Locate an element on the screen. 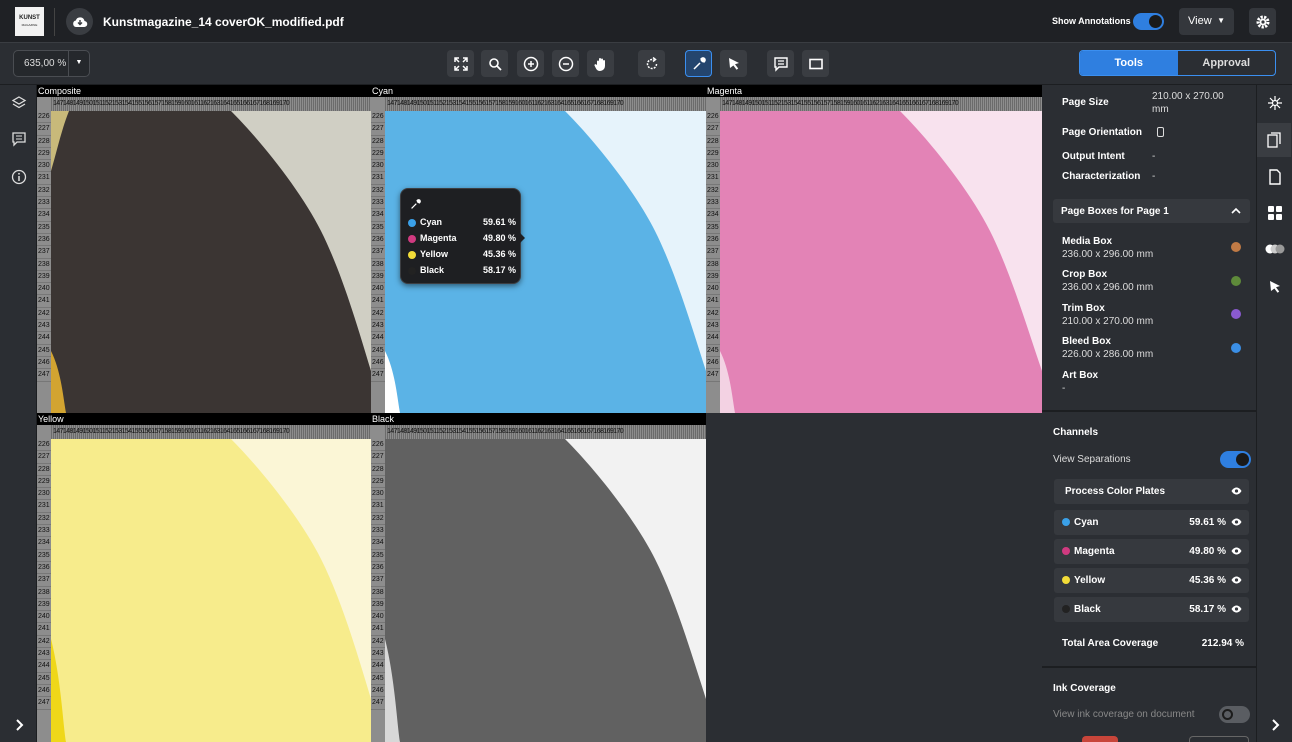 The height and width of the screenshot is (742, 1292). eye-icon is located at coordinates (1236, 609).